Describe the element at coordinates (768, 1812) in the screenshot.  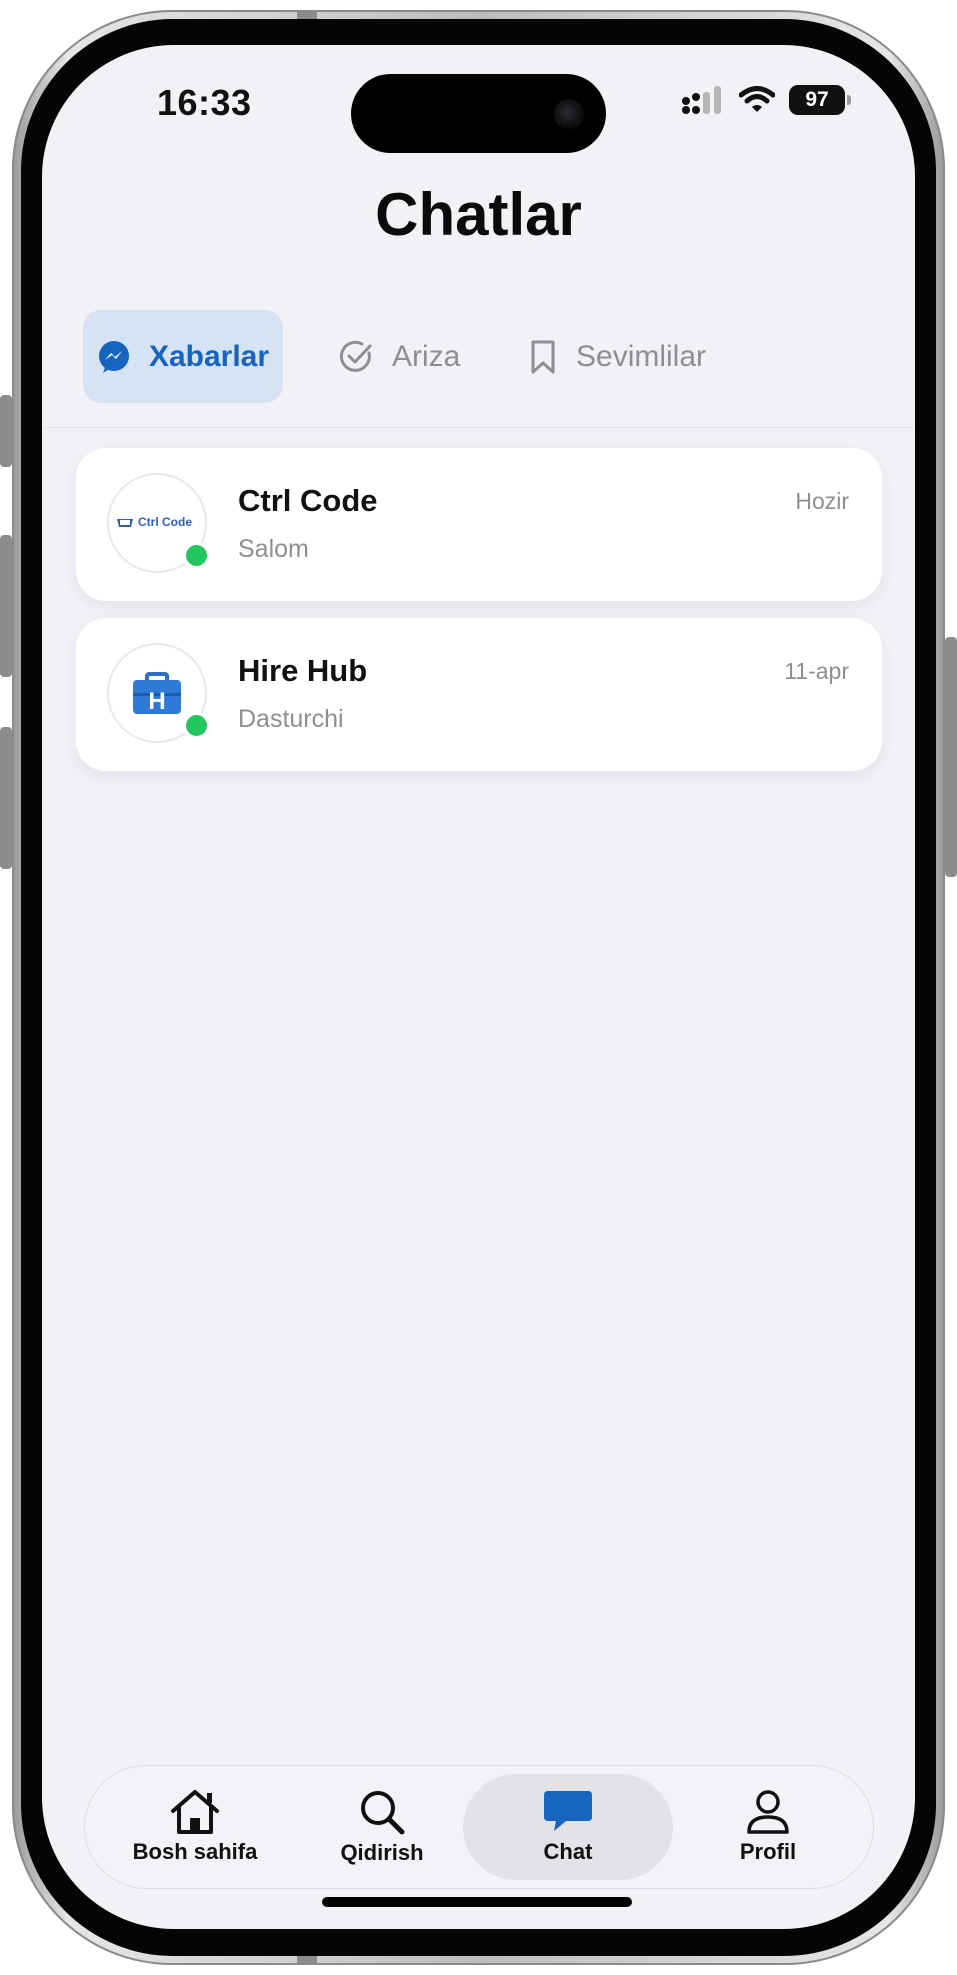
I see `person-icon` at that location.